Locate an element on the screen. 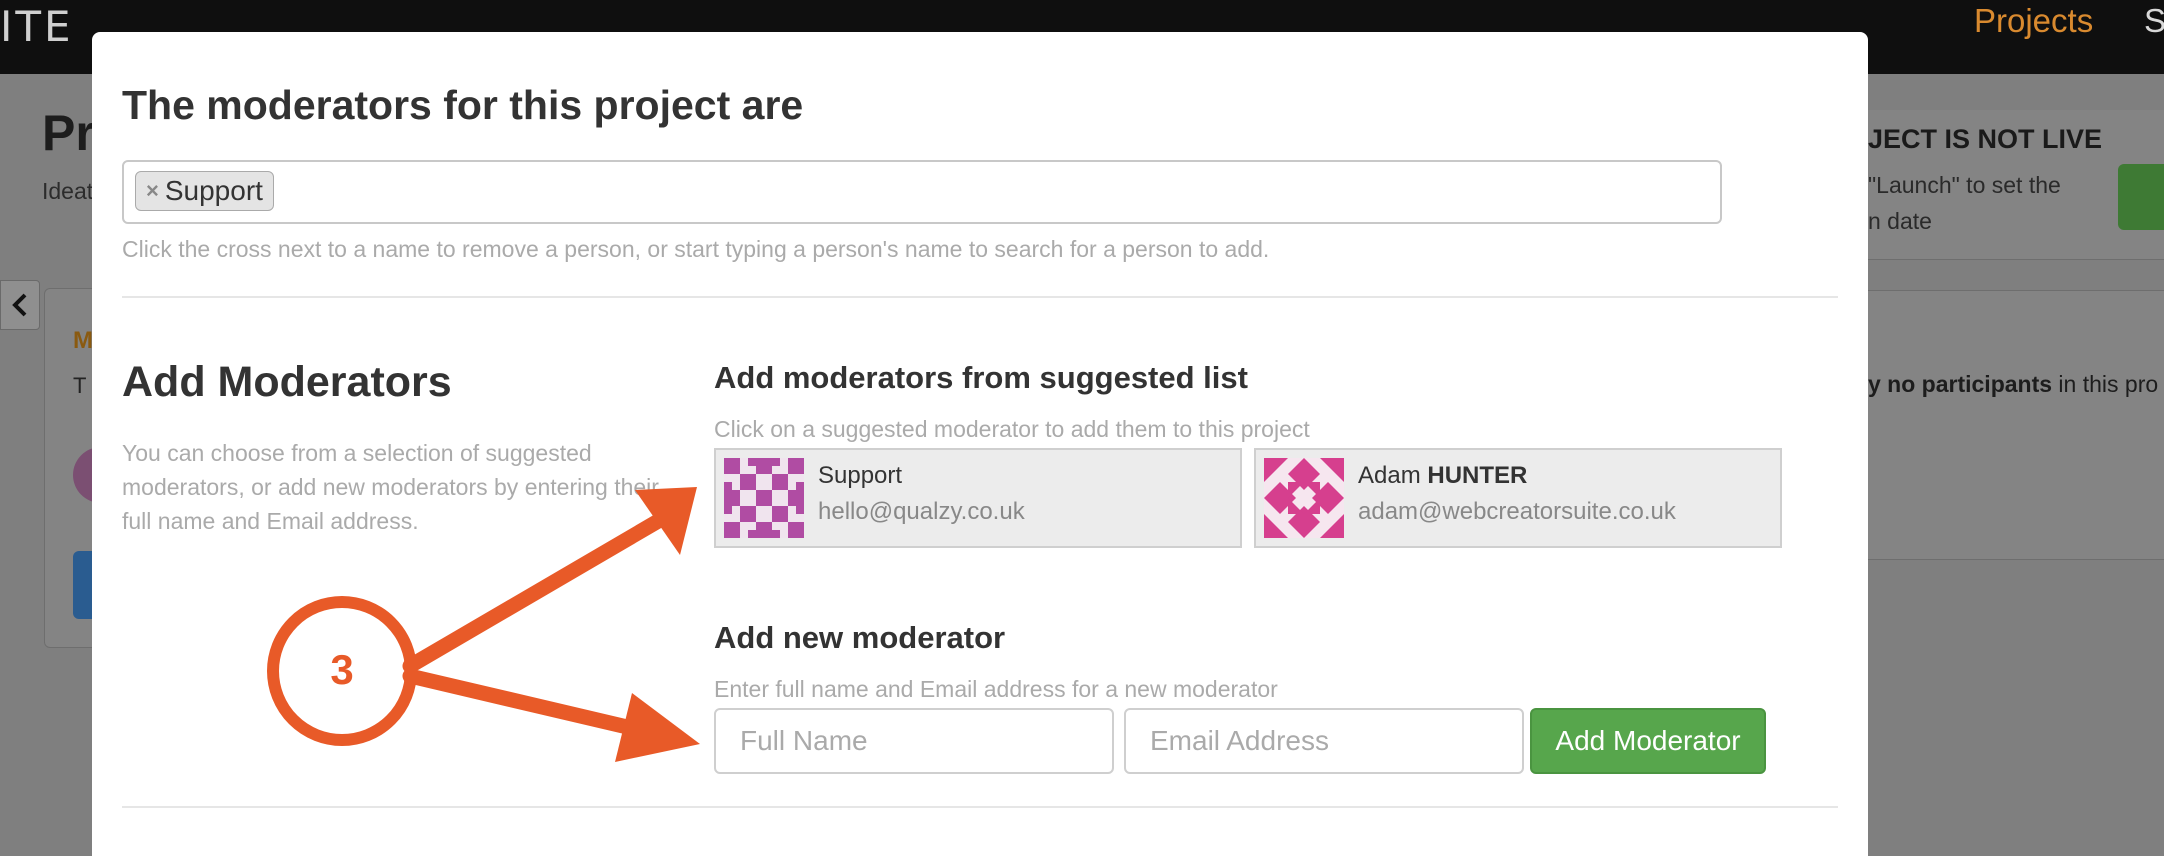 This screenshot has width=2164, height=856. email-input is located at coordinates (1324, 741).